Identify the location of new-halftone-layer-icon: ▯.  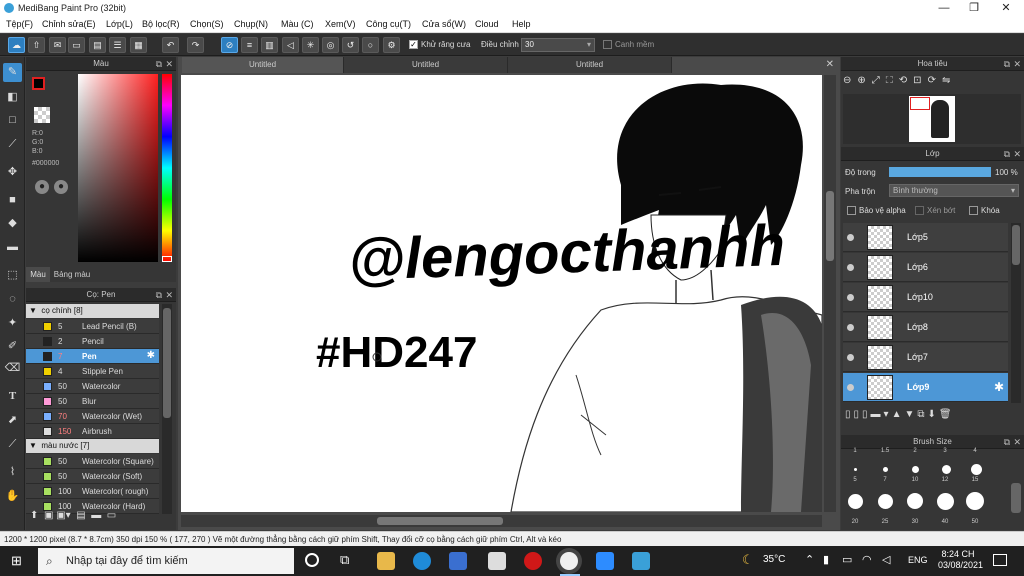
(858, 414).